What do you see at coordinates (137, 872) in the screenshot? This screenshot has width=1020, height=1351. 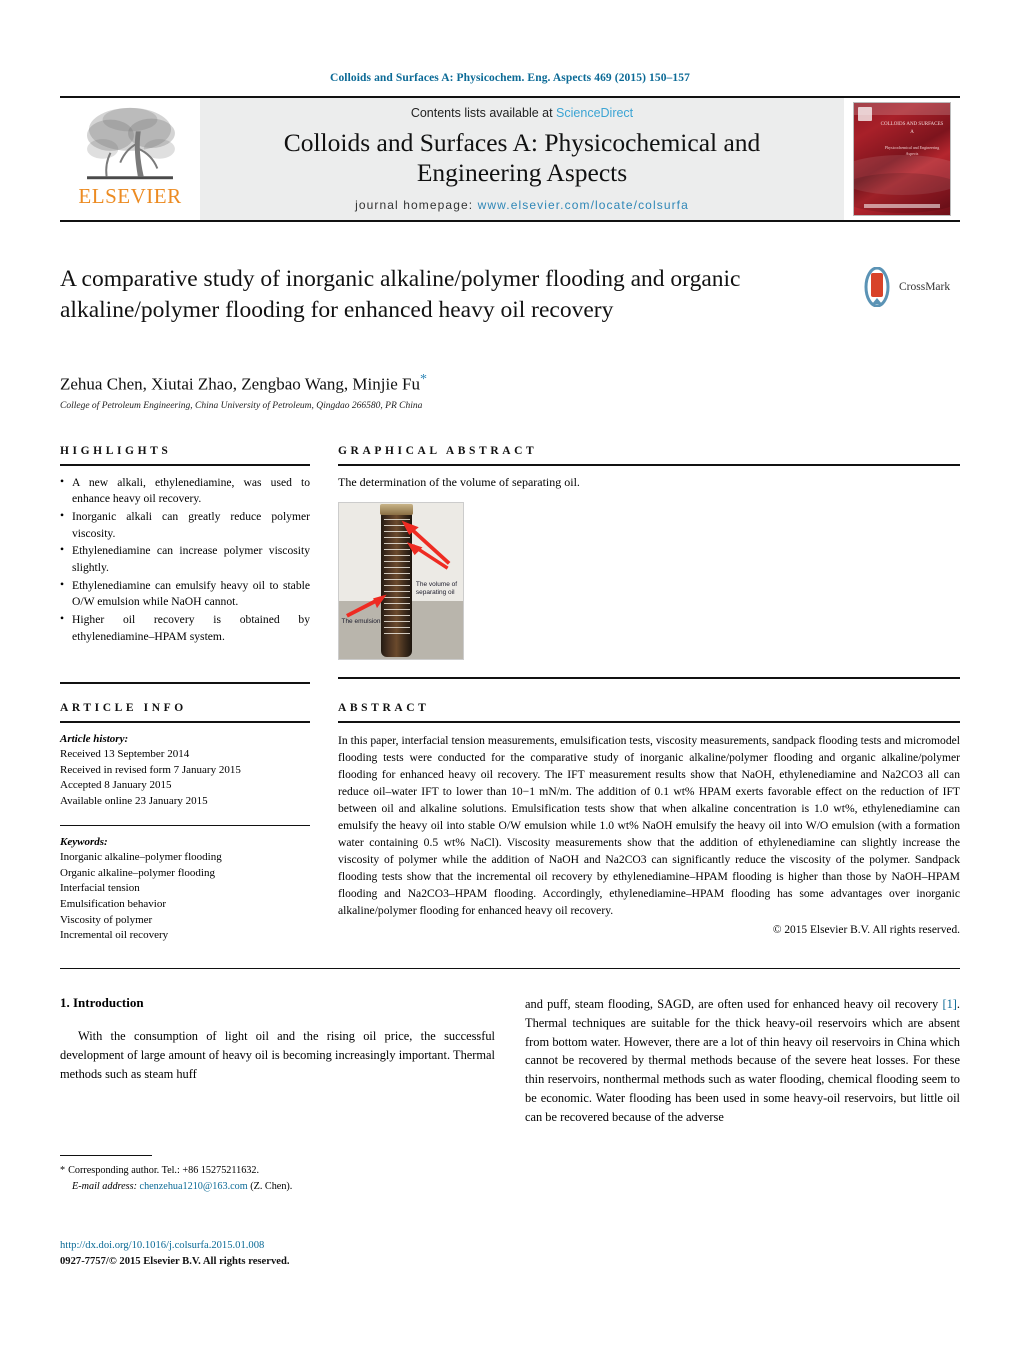 I see `keyword-item: Organic alkaline–polymer flooding` at bounding box center [137, 872].